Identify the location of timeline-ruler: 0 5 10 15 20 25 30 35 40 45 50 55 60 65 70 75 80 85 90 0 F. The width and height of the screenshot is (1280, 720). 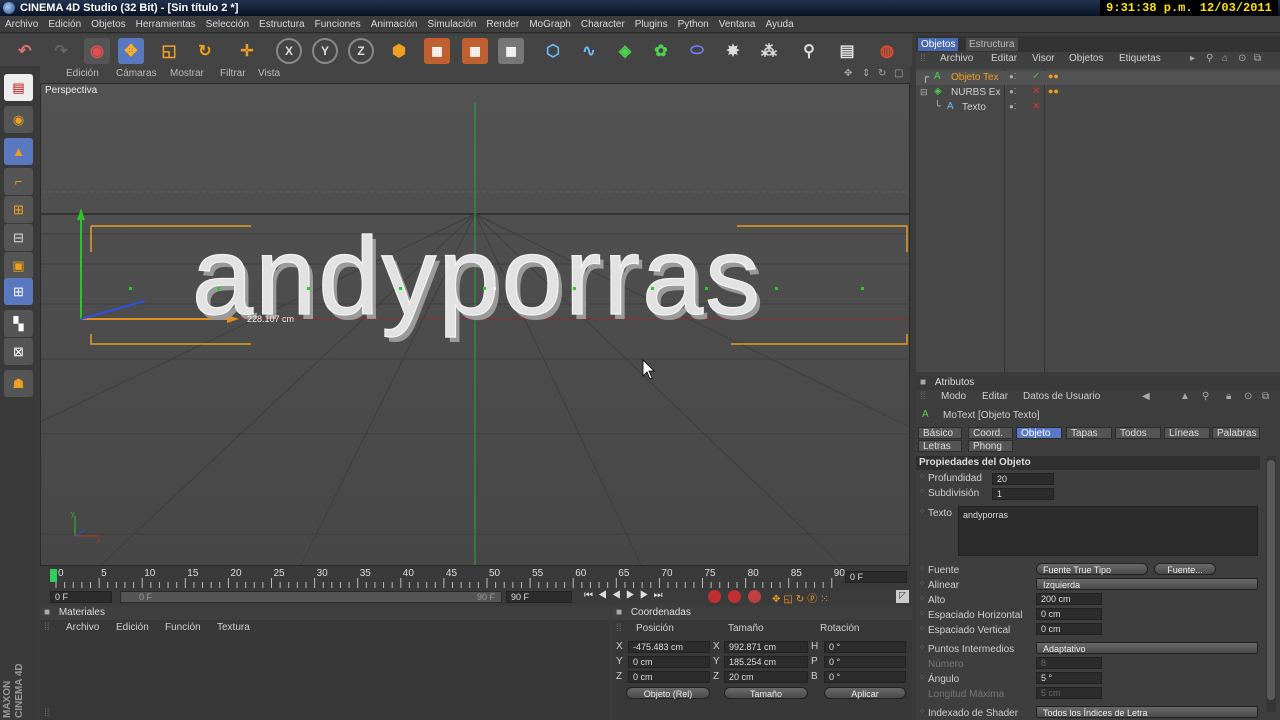
(479, 578).